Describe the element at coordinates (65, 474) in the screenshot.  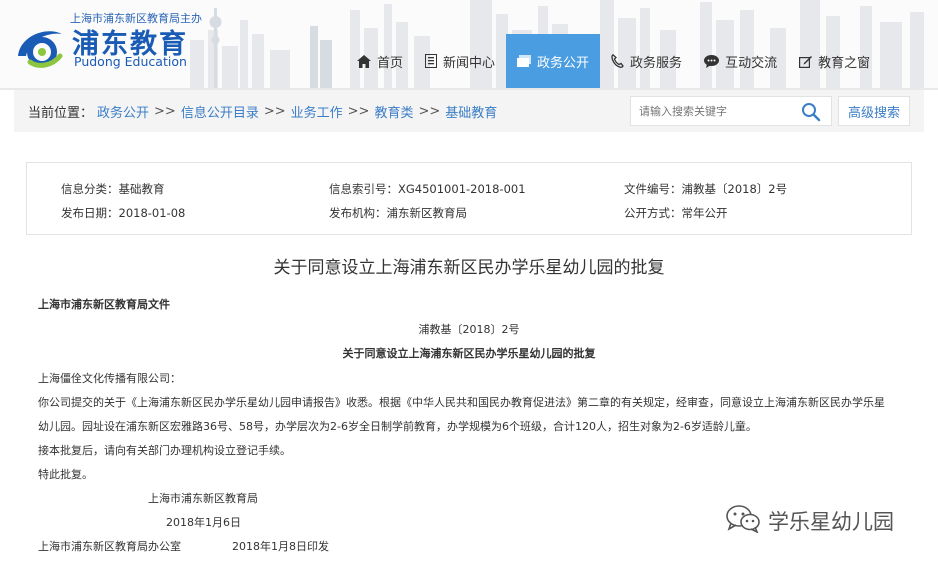
I see `document-closing: 特此批复。` at that location.